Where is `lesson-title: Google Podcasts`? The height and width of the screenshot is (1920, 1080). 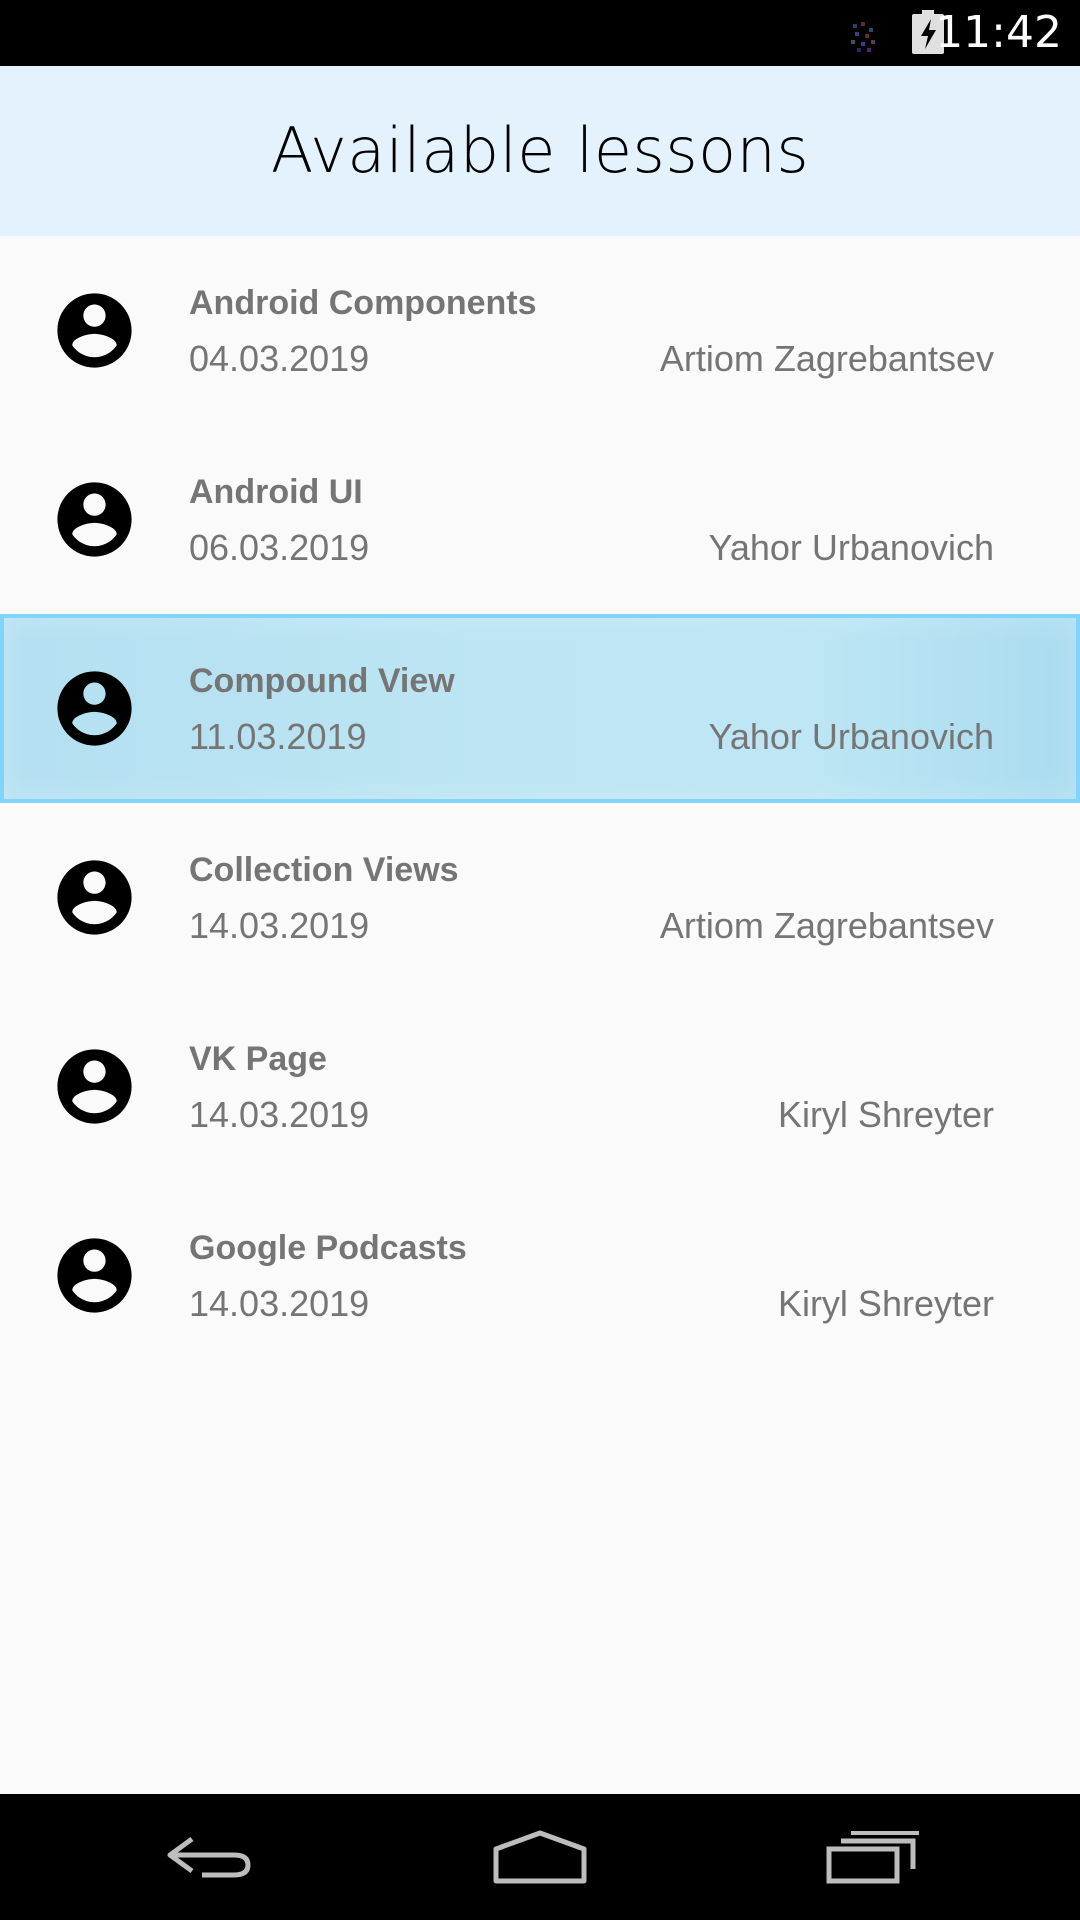
lesson-title: Google Podcasts is located at coordinates (328, 1248).